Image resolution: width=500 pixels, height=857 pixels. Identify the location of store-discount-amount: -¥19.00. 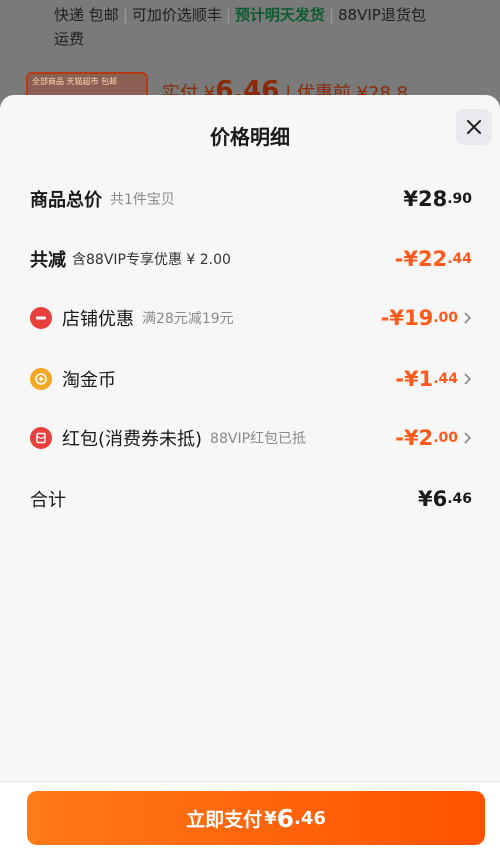
(426, 318).